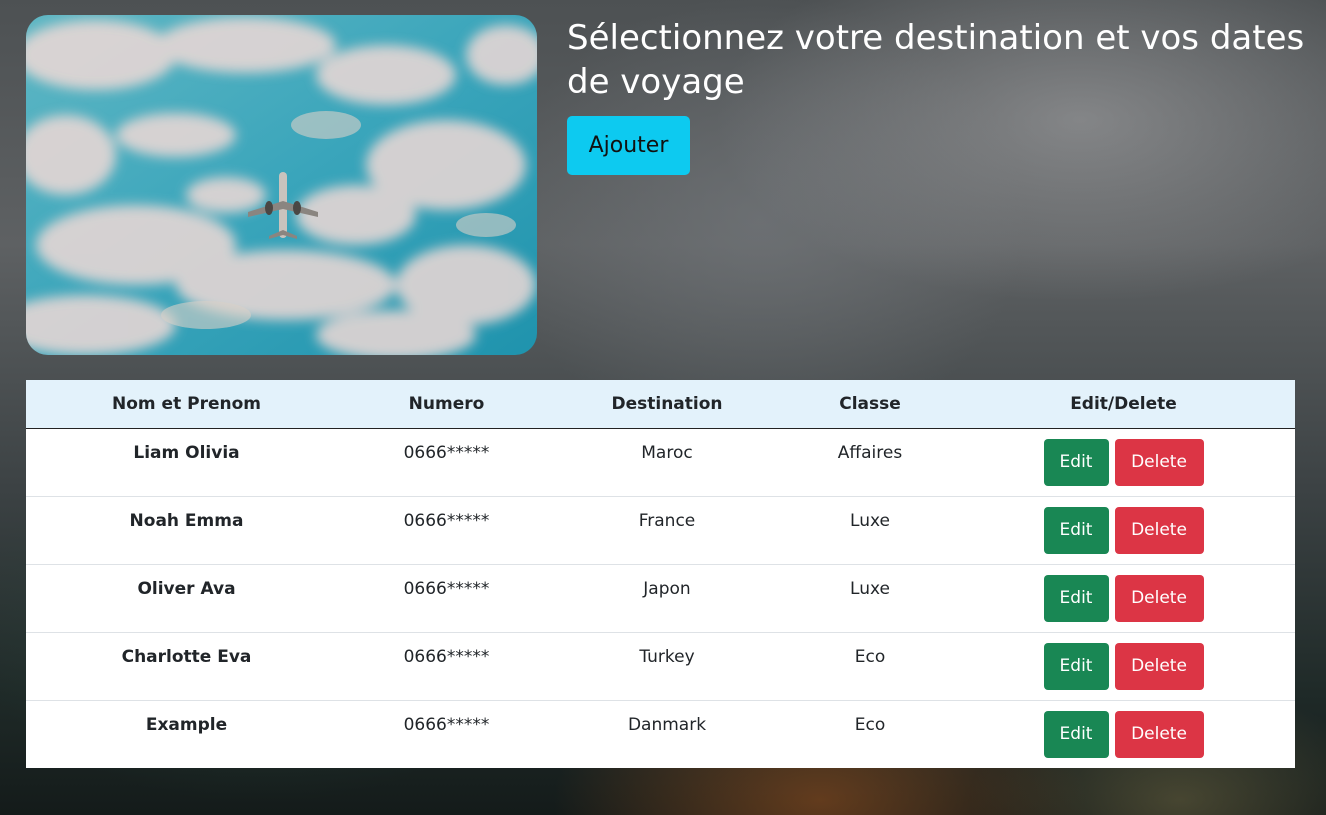 This screenshot has height=815, width=1326. I want to click on cell-name: Charlotte Eva, so click(186, 656).